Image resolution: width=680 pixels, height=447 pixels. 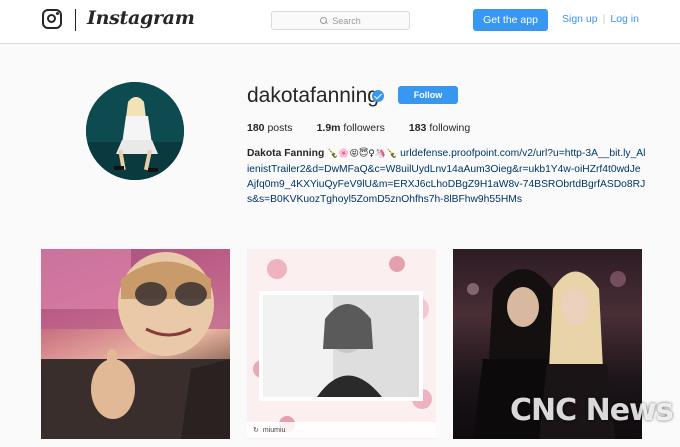 I want to click on camera-flash-dot, so click(x=57, y=13).